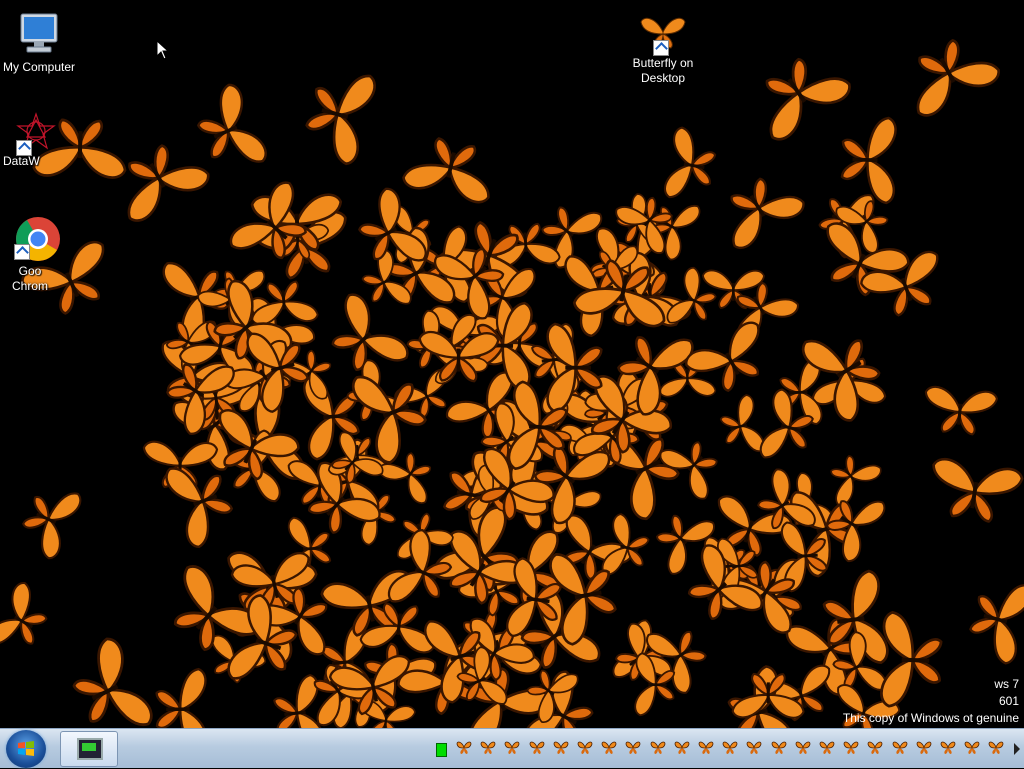 The height and width of the screenshot is (769, 1024). I want to click on desktop-icon-butterfly-on-desktop: Butterfly on Desktop, so click(663, 50).